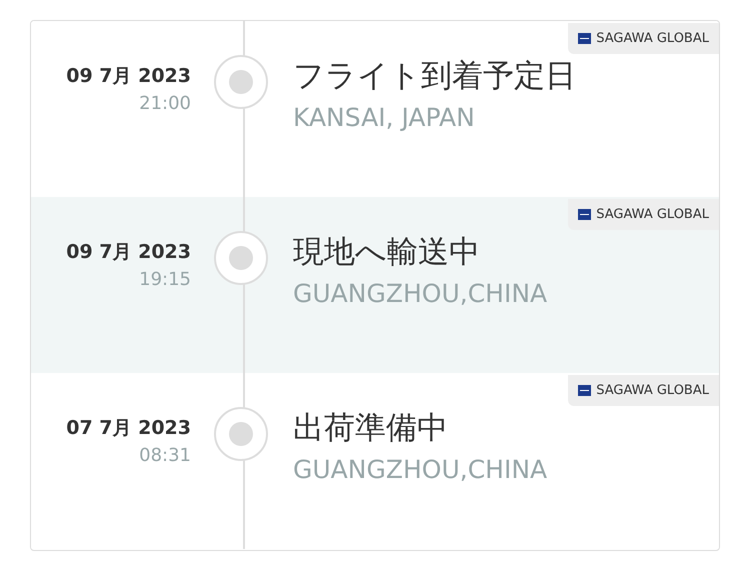 This screenshot has width=750, height=570. What do you see at coordinates (435, 76) in the screenshot?
I see `event-title: フライト到着予定日` at bounding box center [435, 76].